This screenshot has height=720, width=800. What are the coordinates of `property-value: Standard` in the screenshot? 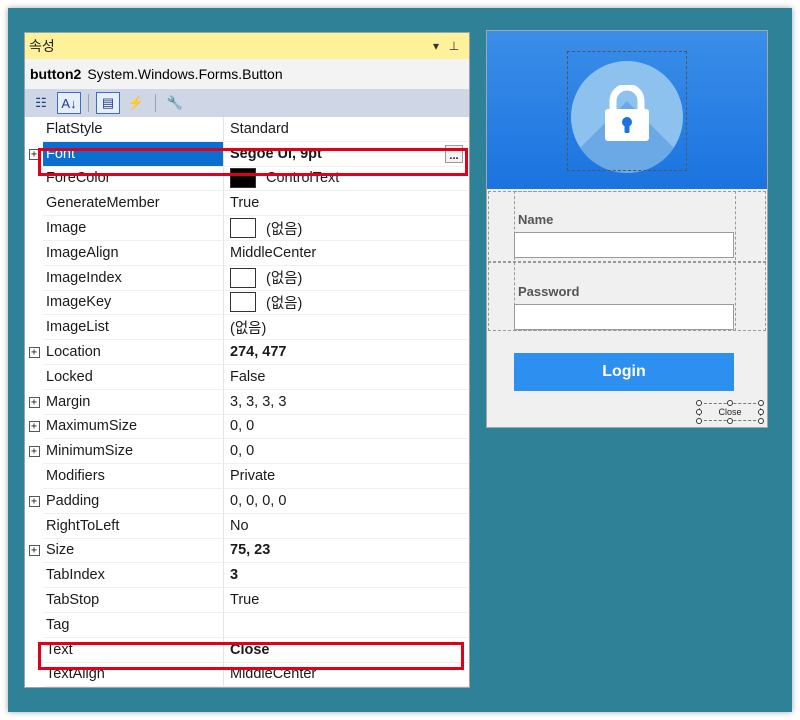 It's located at (346, 129).